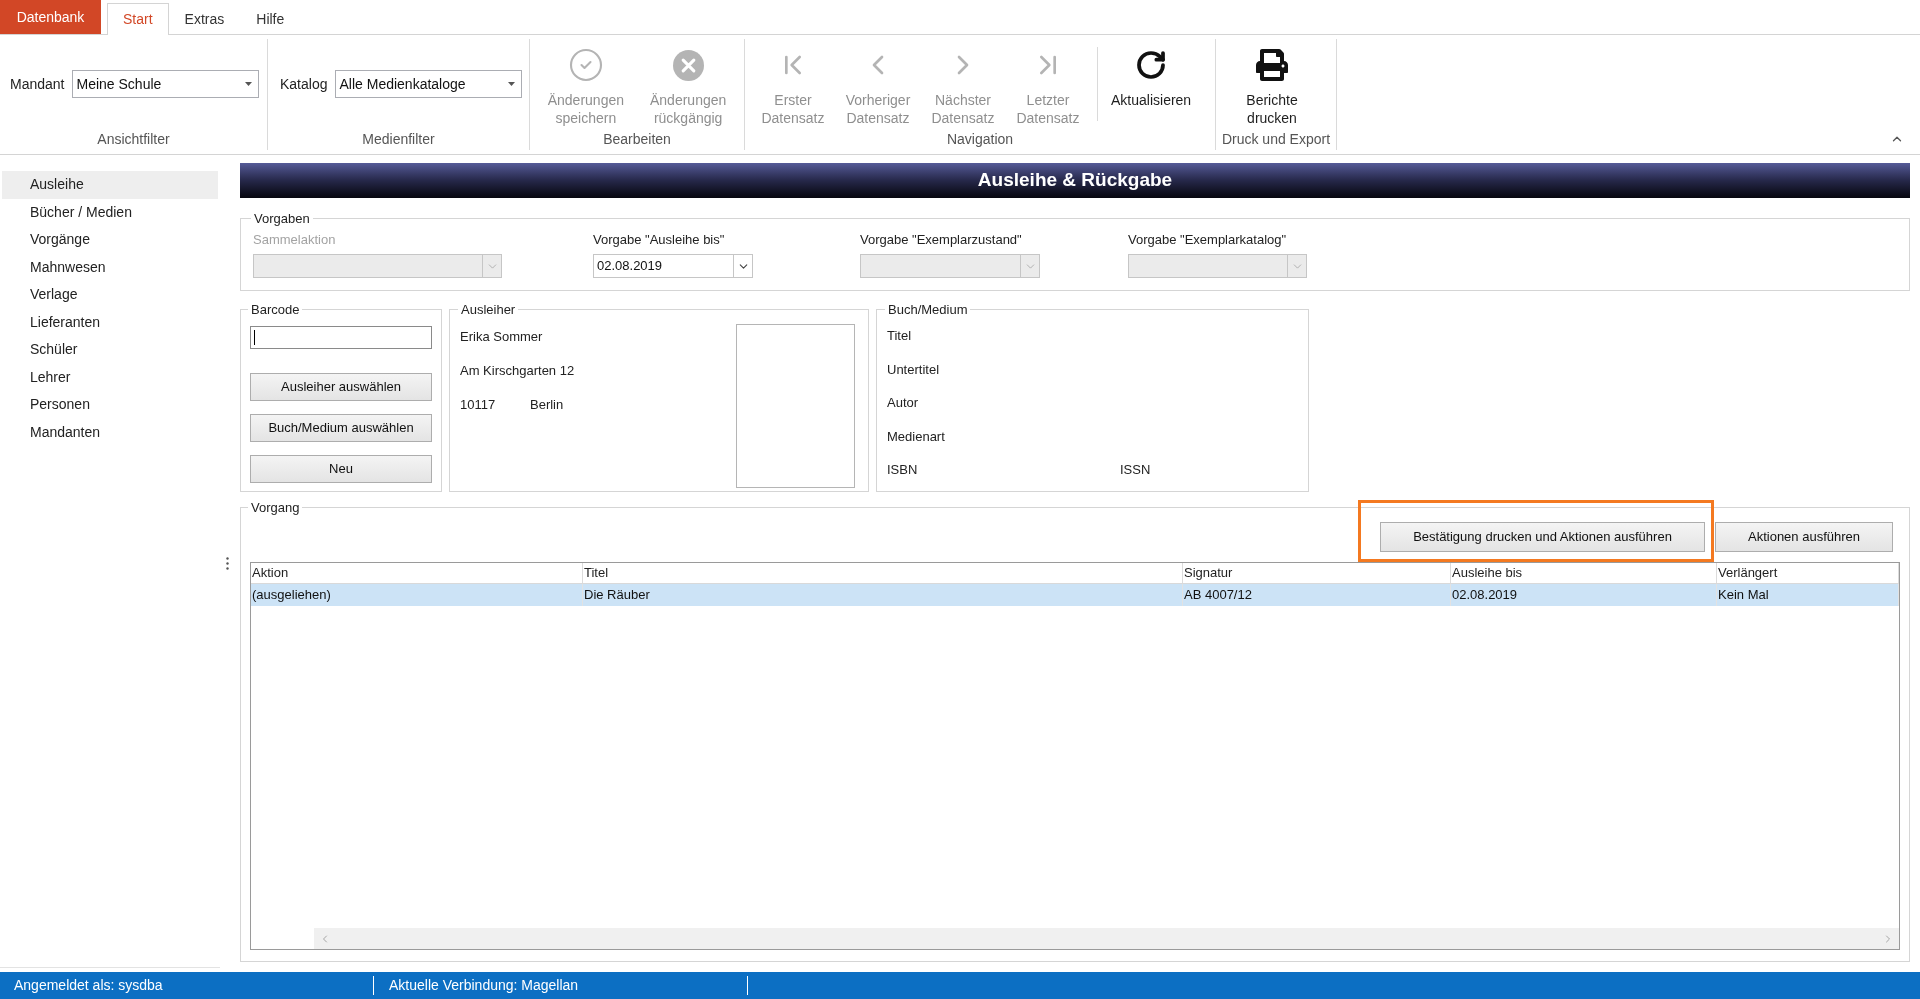 The width and height of the screenshot is (1920, 999). What do you see at coordinates (1542, 537) in the screenshot?
I see `form-button: Bestätigung drucken und Aktionen ausführen` at bounding box center [1542, 537].